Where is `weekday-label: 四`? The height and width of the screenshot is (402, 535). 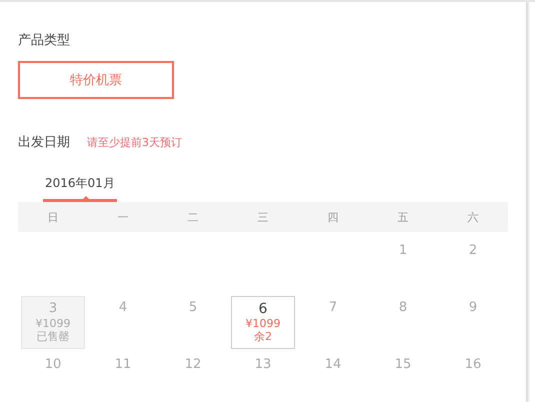
weekday-label: 四 is located at coordinates (333, 217).